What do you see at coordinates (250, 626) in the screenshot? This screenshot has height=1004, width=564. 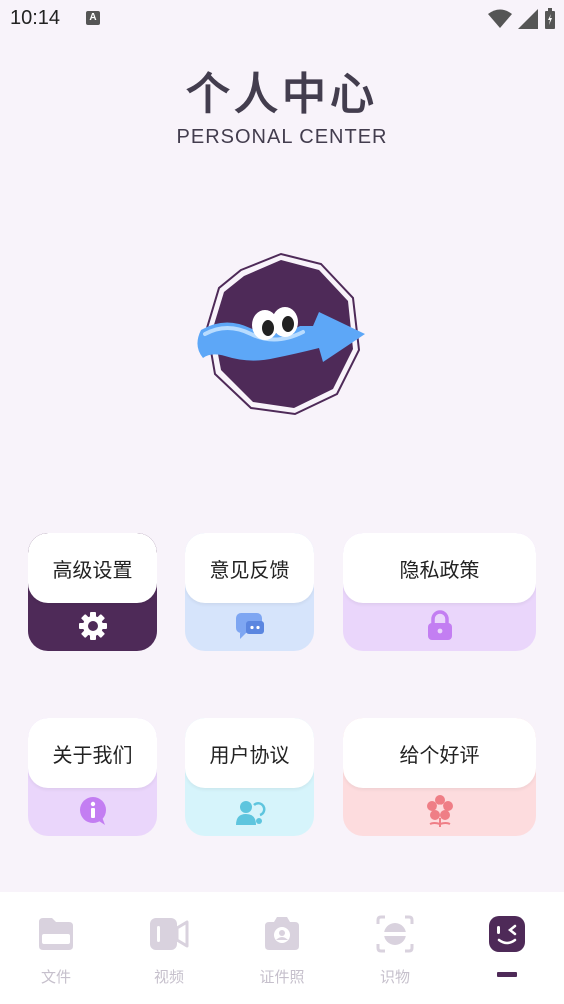 I see `chat-icon` at bounding box center [250, 626].